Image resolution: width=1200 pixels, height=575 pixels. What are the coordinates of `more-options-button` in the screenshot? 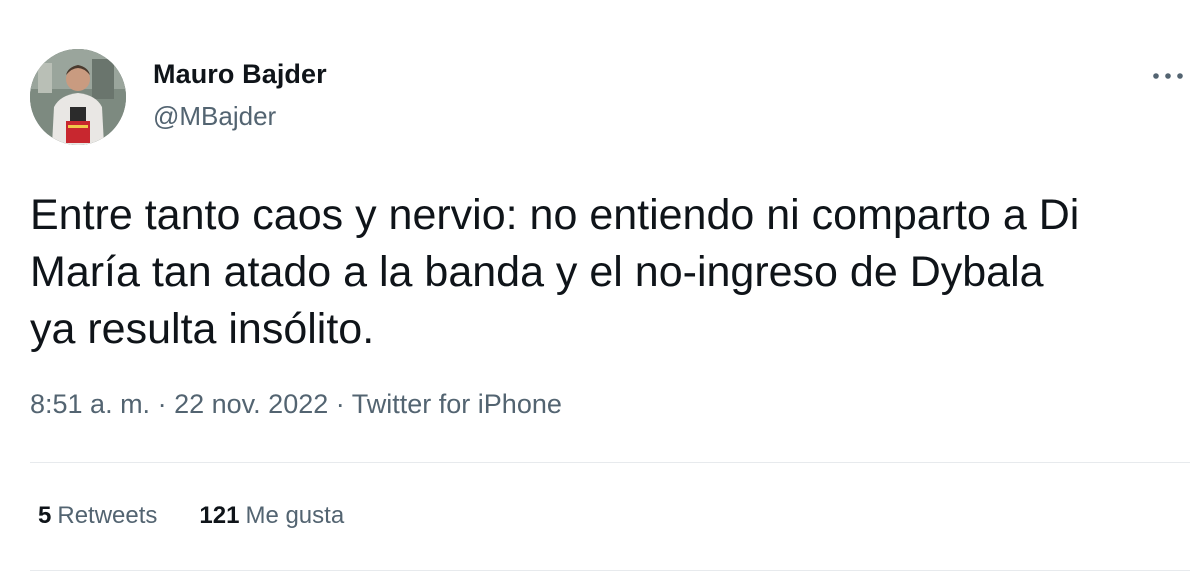 It's located at (1168, 76).